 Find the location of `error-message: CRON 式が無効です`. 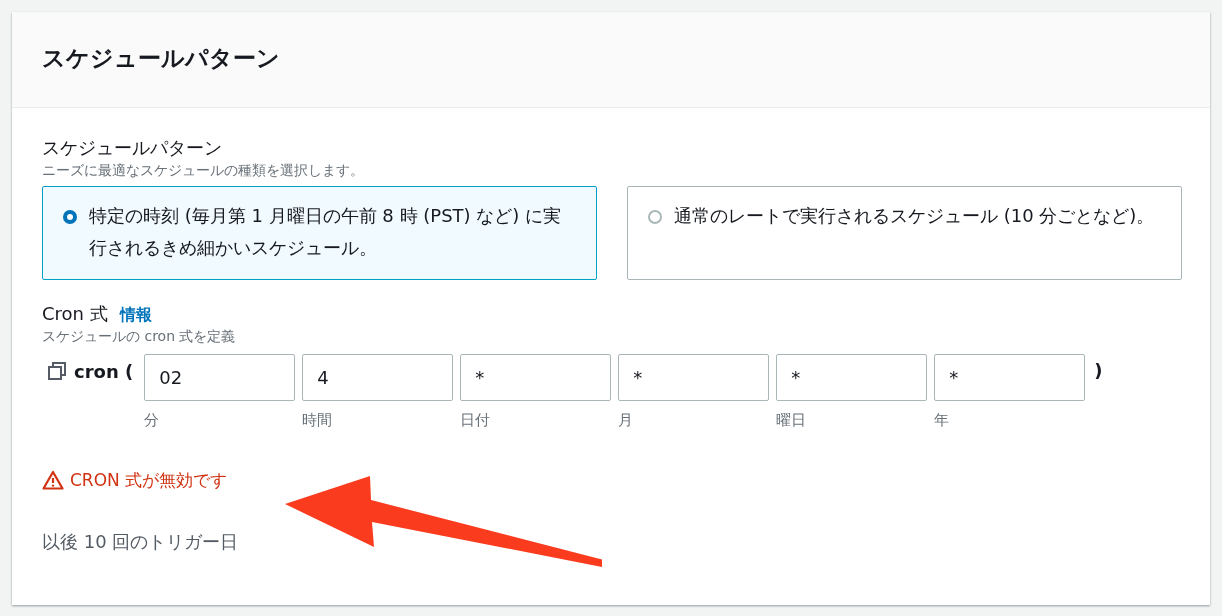

error-message: CRON 式が無効です is located at coordinates (149, 480).